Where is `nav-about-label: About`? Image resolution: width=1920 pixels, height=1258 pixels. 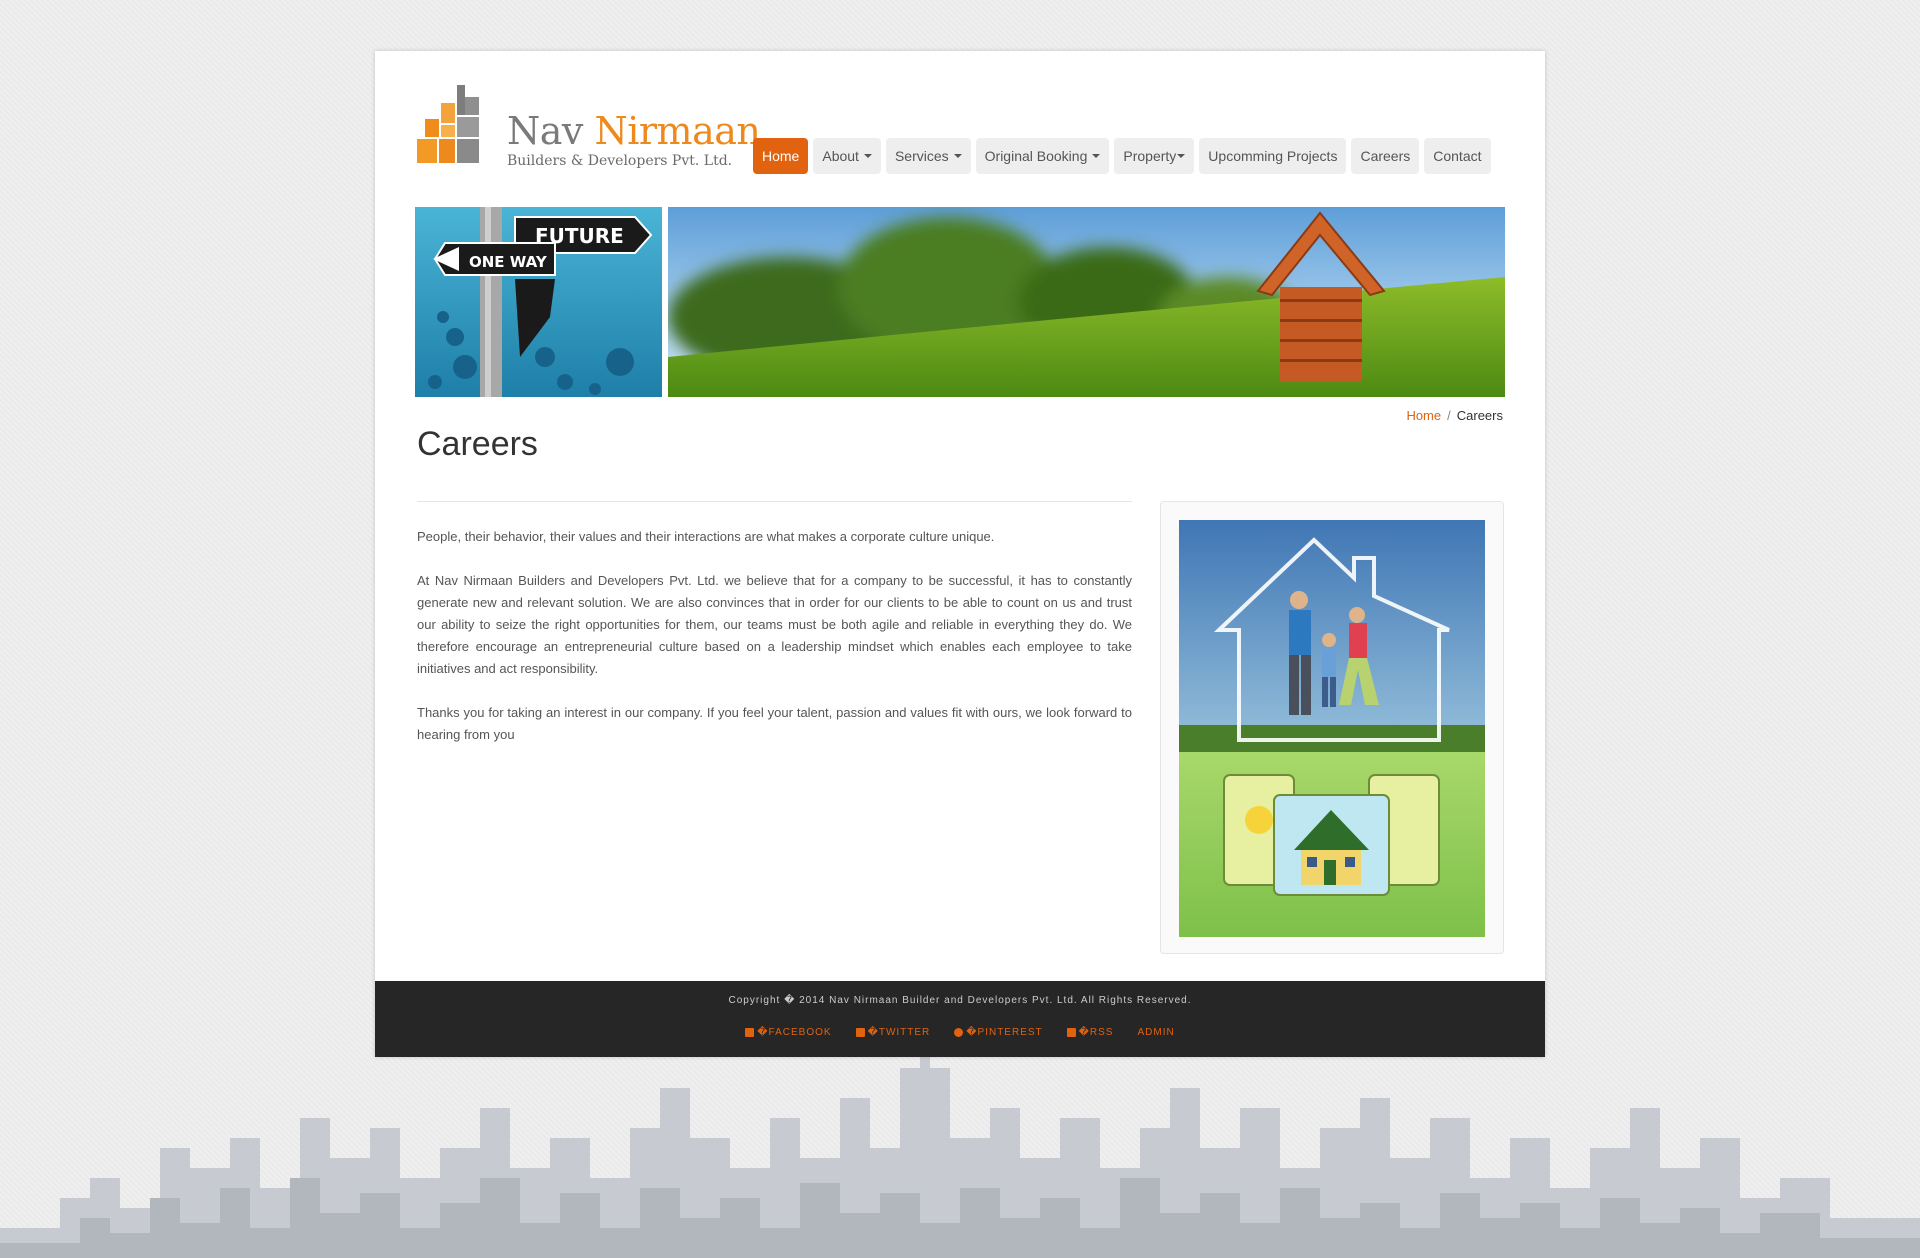 nav-about-label: About is located at coordinates (840, 156).